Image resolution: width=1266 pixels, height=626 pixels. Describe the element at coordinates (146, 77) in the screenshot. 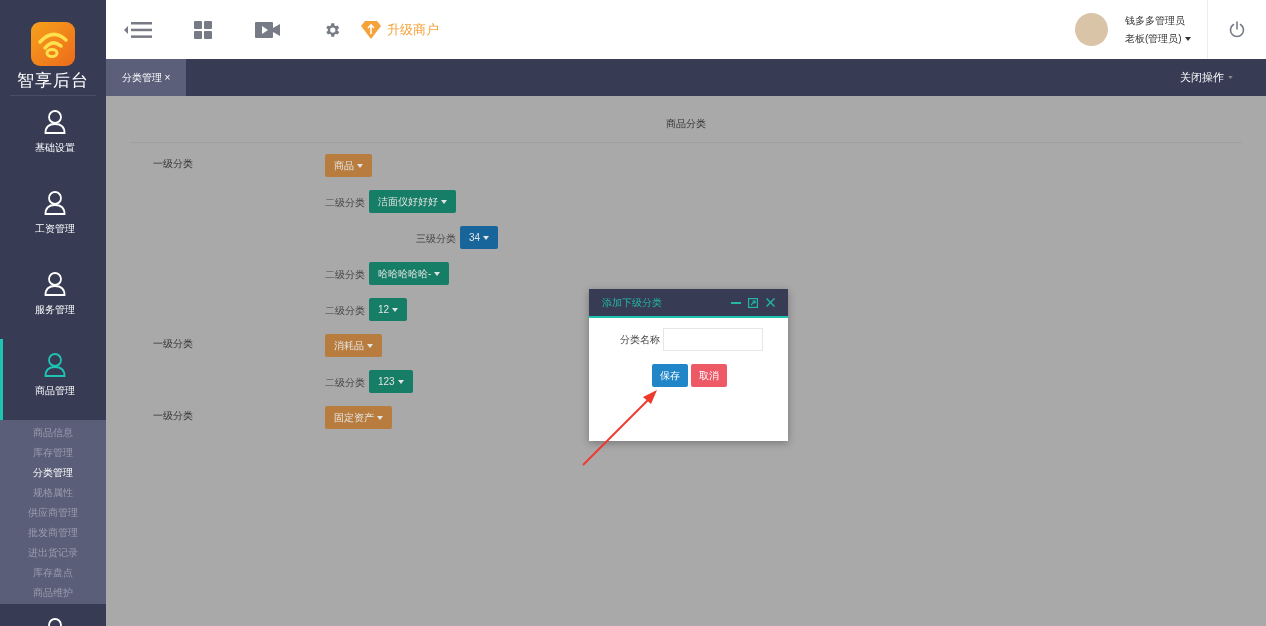

I see `page-tab: 分类管理 ×` at that location.